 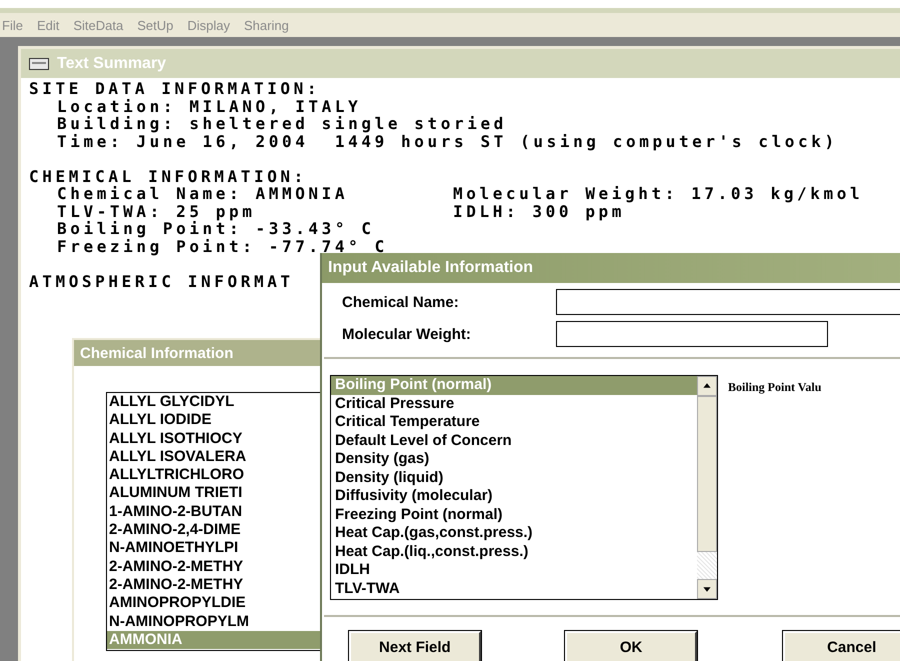 I want to click on document-icon, so click(x=39, y=64).